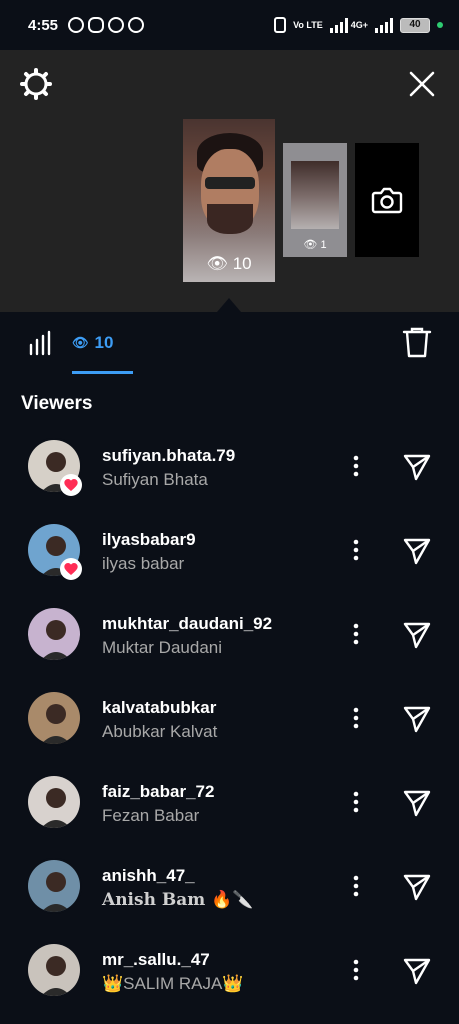 The image size is (459, 1024). What do you see at coordinates (229, 200) in the screenshot?
I see `story-thumbnail-current: 👁 10` at bounding box center [229, 200].